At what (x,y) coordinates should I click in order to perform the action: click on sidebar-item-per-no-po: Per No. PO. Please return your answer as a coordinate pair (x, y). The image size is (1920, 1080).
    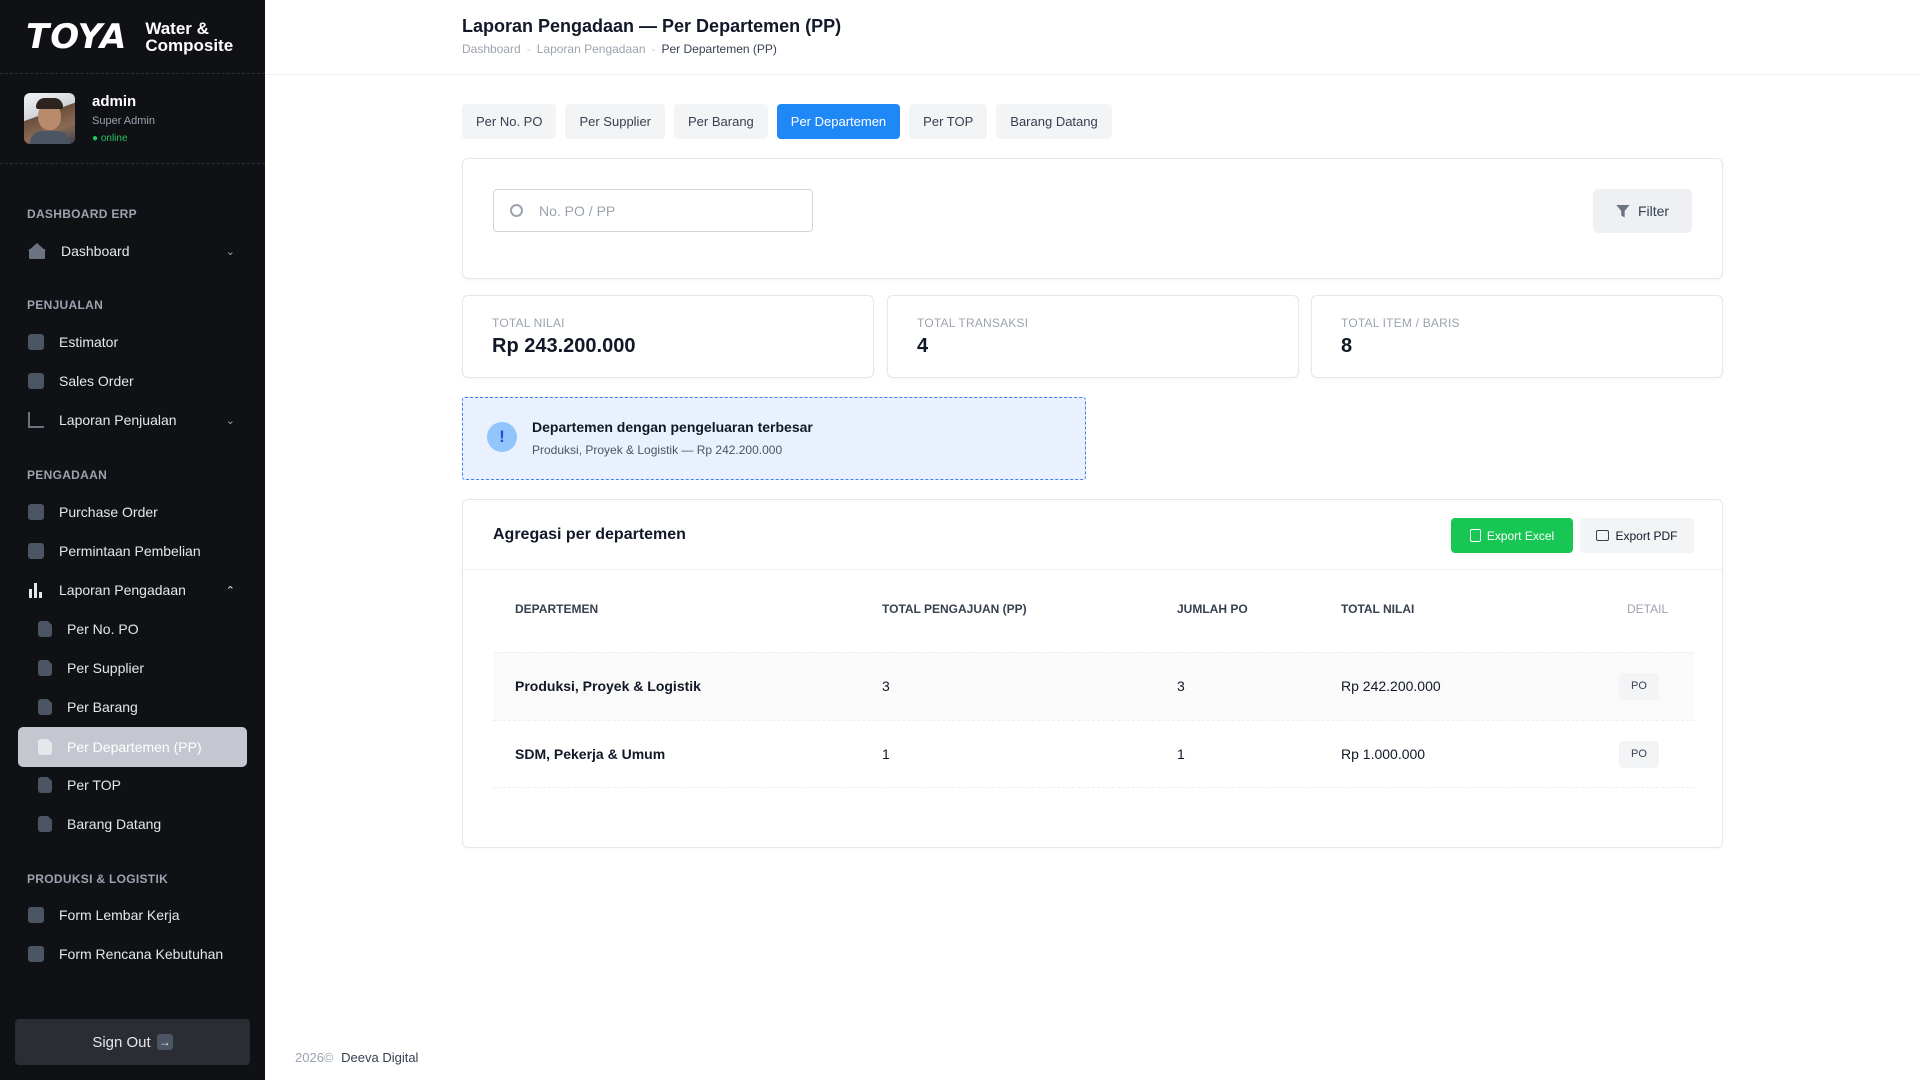
    Looking at the image, I should click on (132, 629).